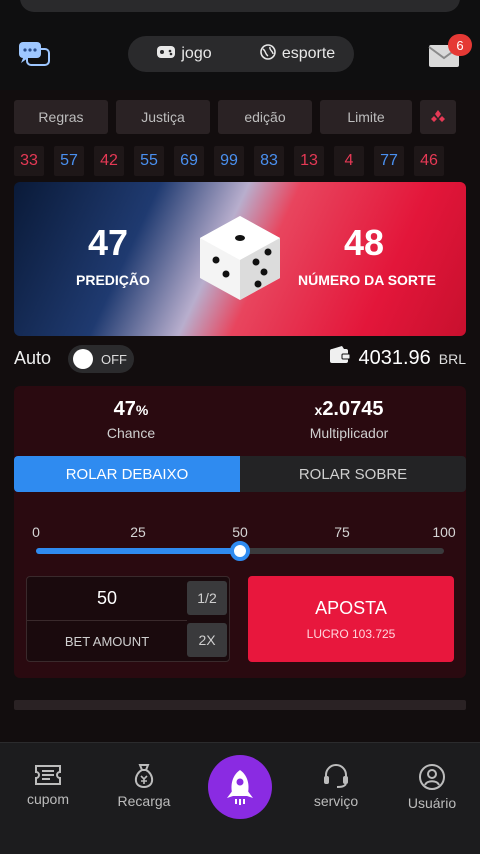  Describe the element at coordinates (351, 619) in the screenshot. I see `place-bet-button: APOSTA LUCRO 103.725` at that location.